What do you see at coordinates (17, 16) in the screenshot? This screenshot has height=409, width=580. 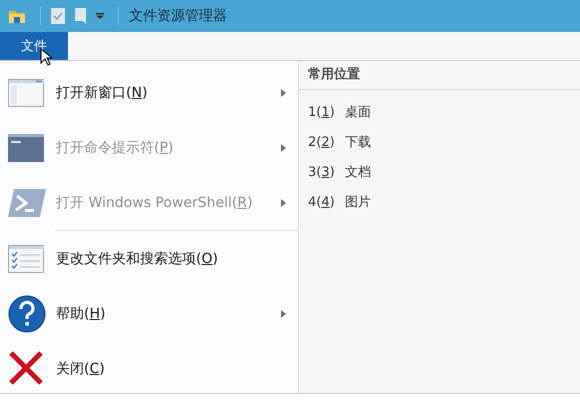 I see `folder-icon` at bounding box center [17, 16].